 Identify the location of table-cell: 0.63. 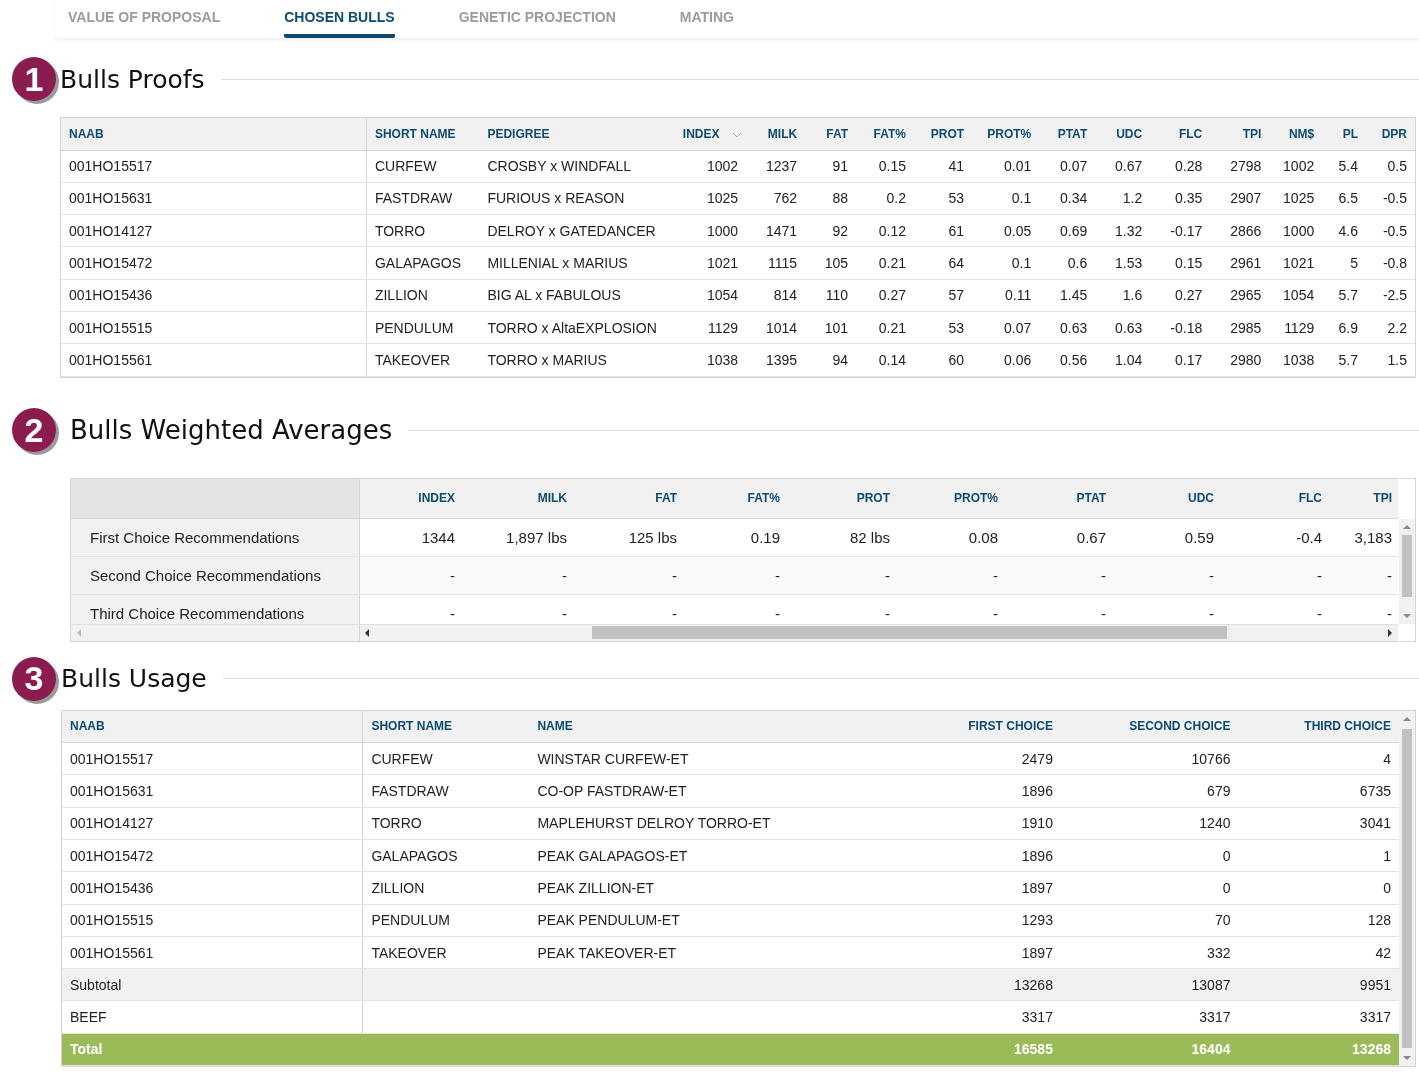
(1123, 327).